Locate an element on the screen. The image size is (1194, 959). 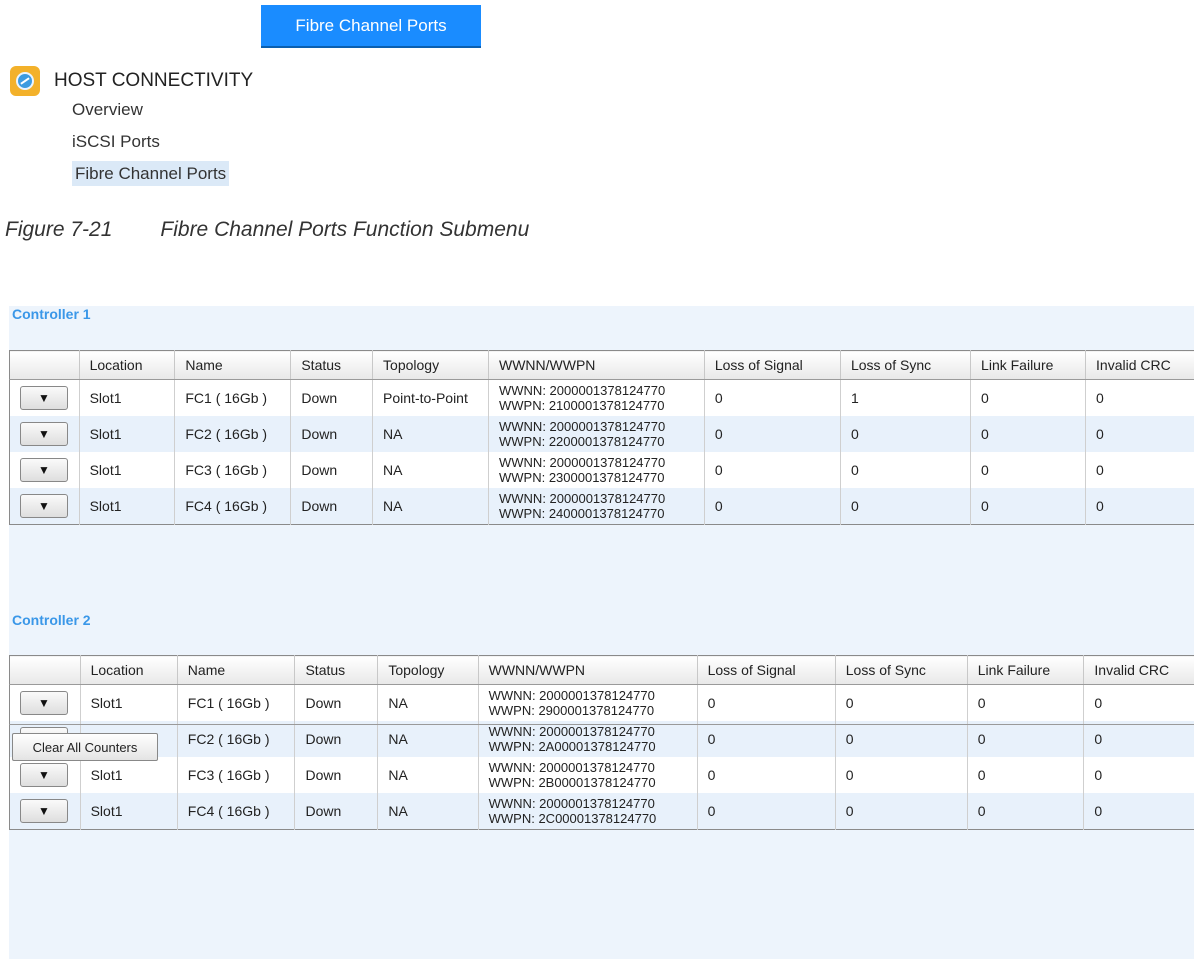
menu-item-label: Fibre Channel Ports is located at coordinates (151, 173).